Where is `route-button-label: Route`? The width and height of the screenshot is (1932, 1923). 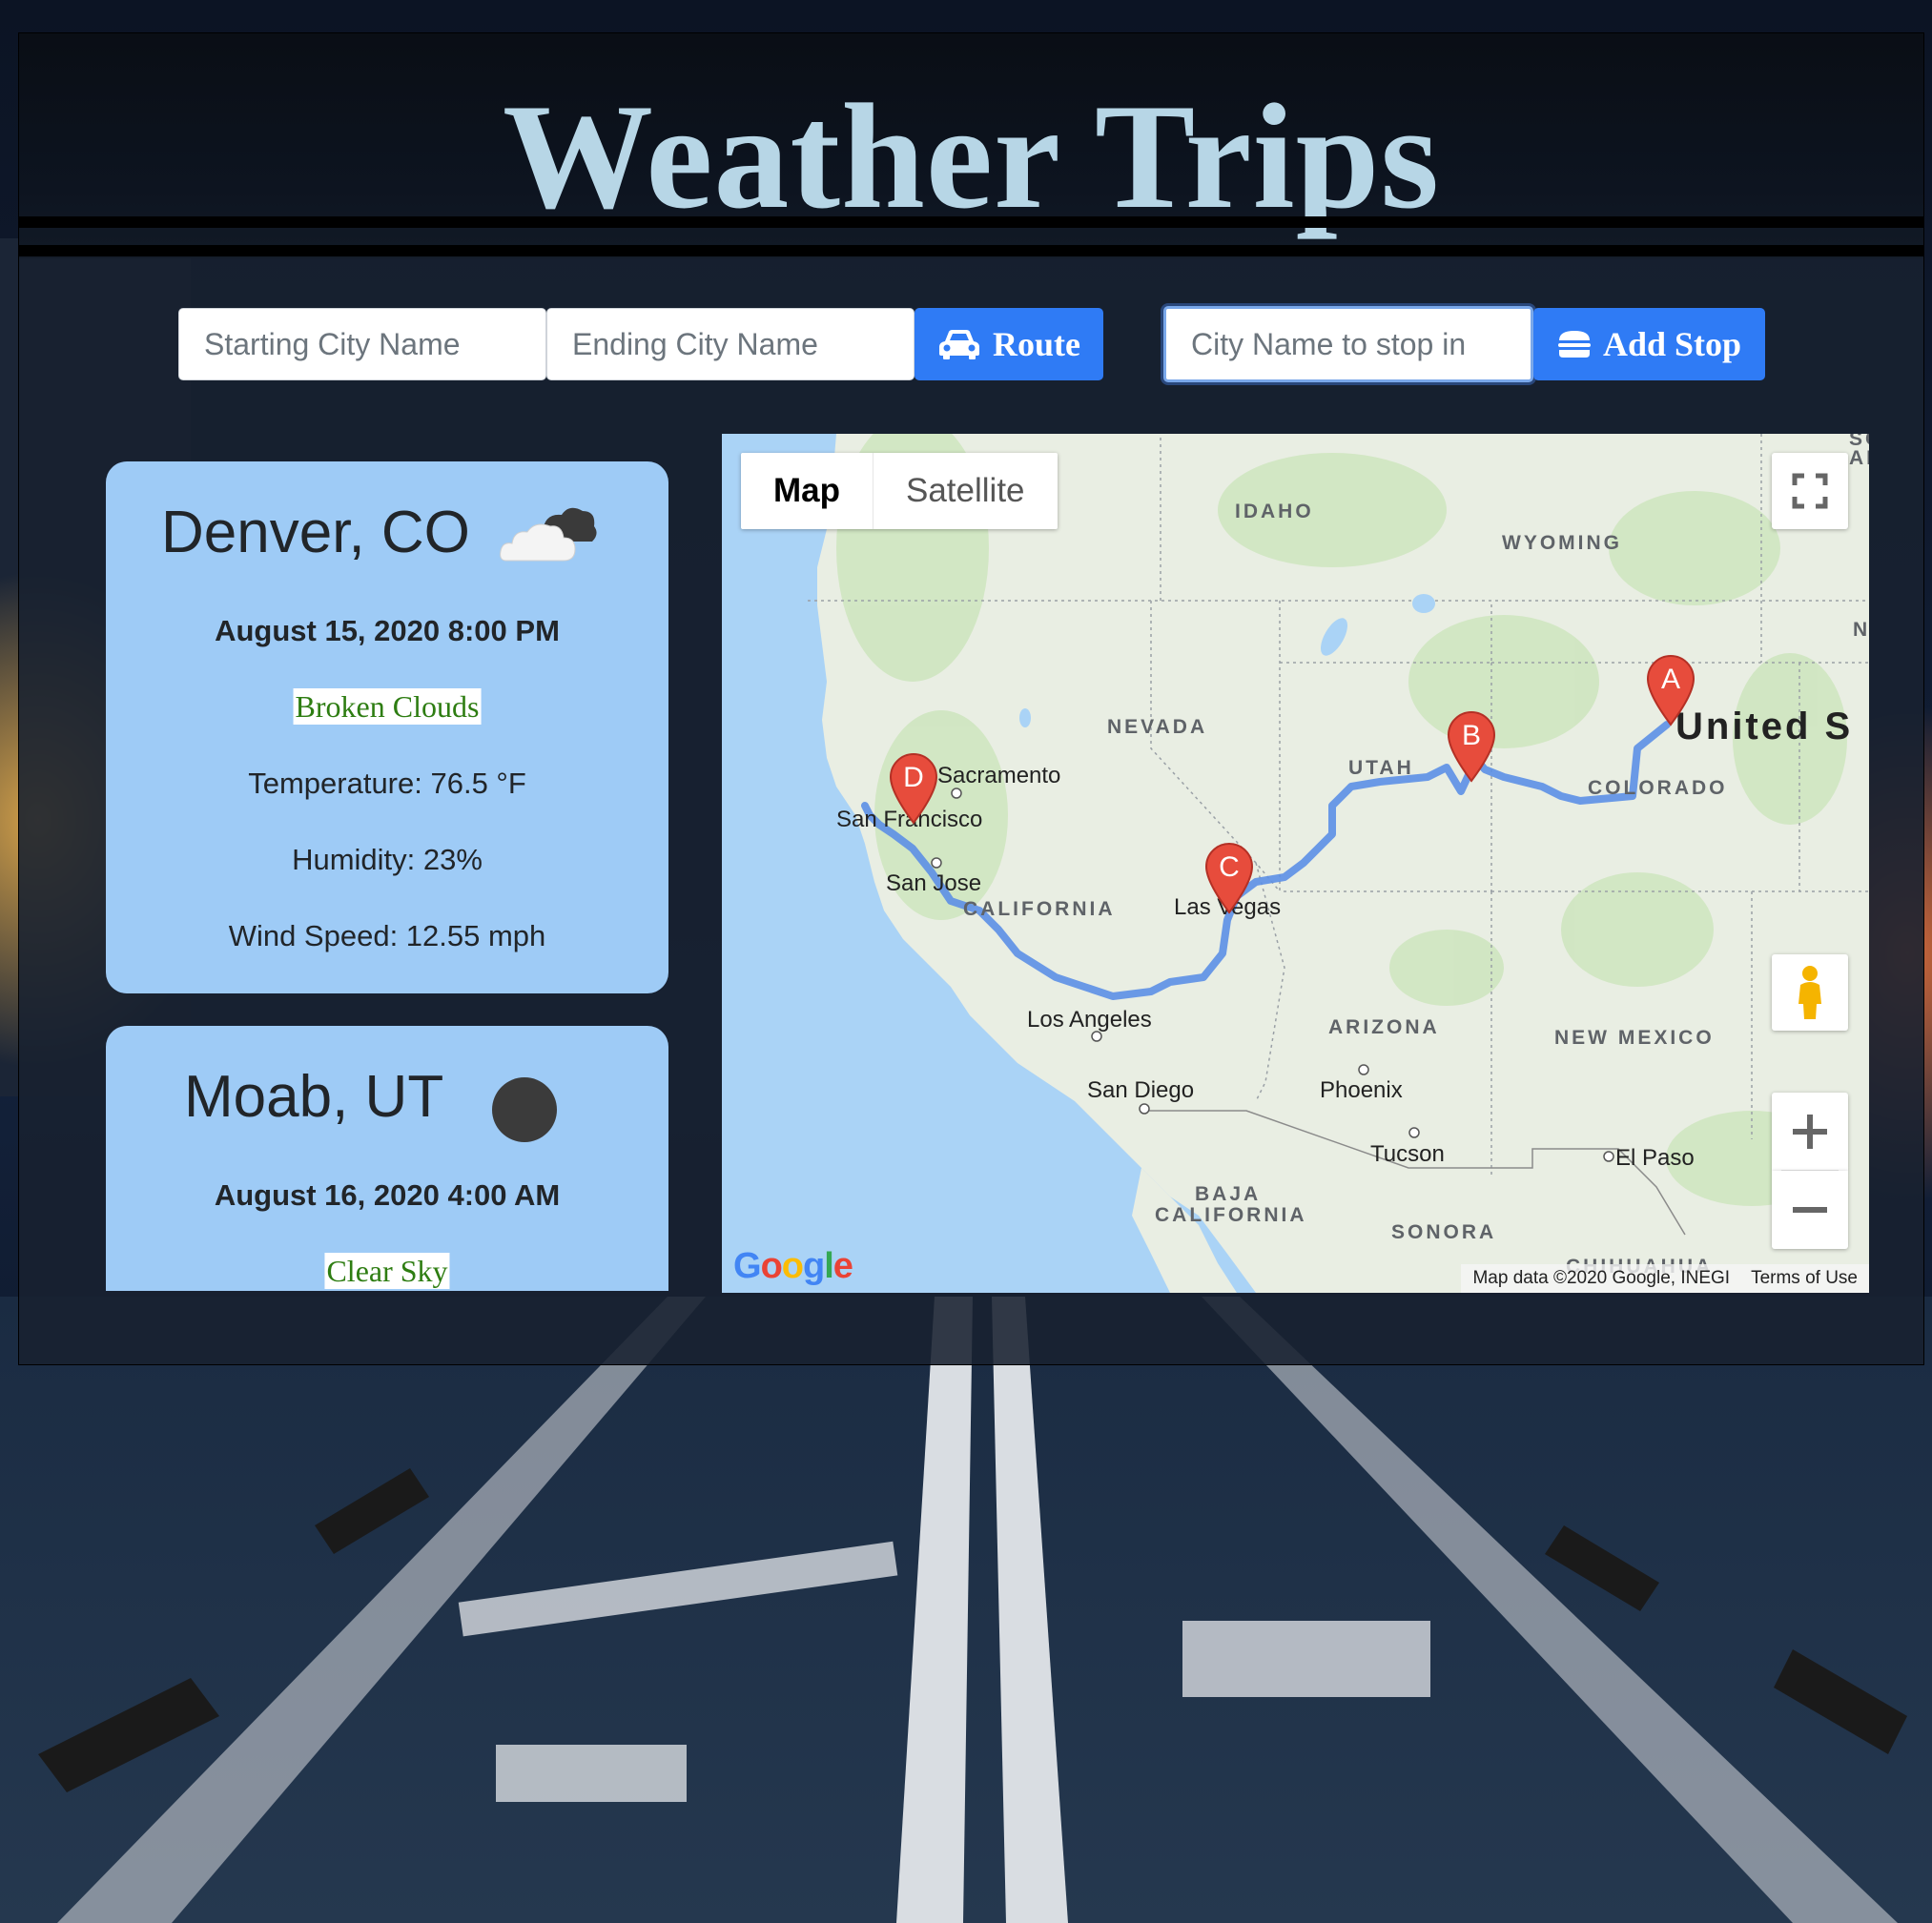
route-button-label: Route is located at coordinates (1036, 344).